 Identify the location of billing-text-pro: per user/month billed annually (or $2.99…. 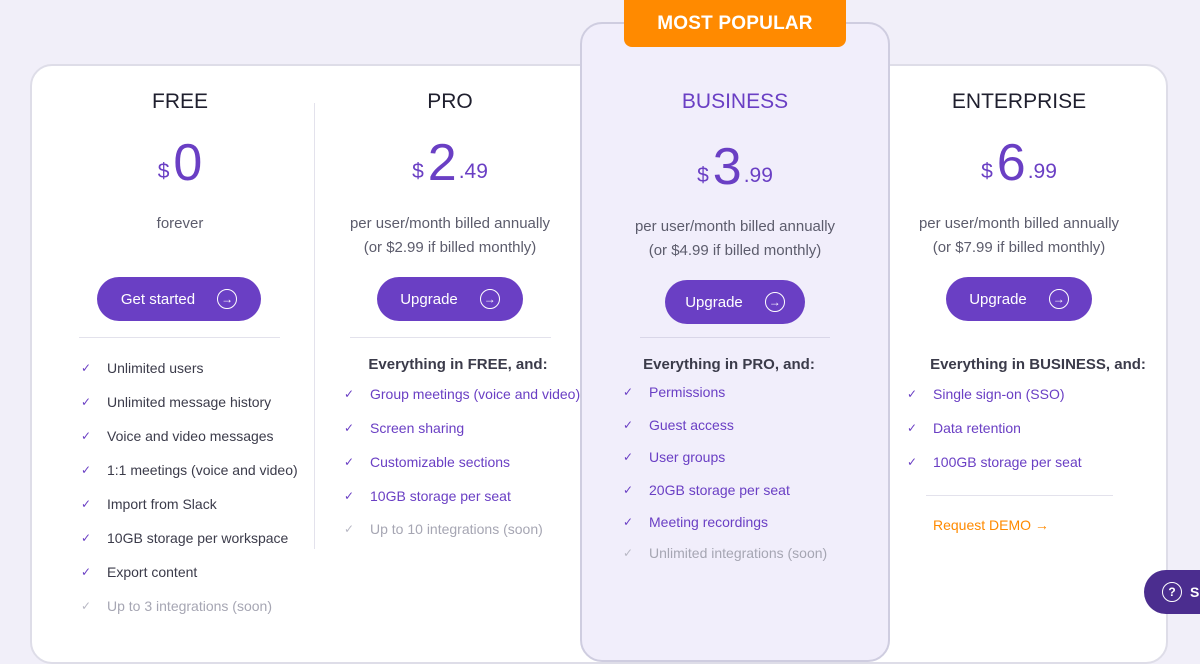
(450, 236).